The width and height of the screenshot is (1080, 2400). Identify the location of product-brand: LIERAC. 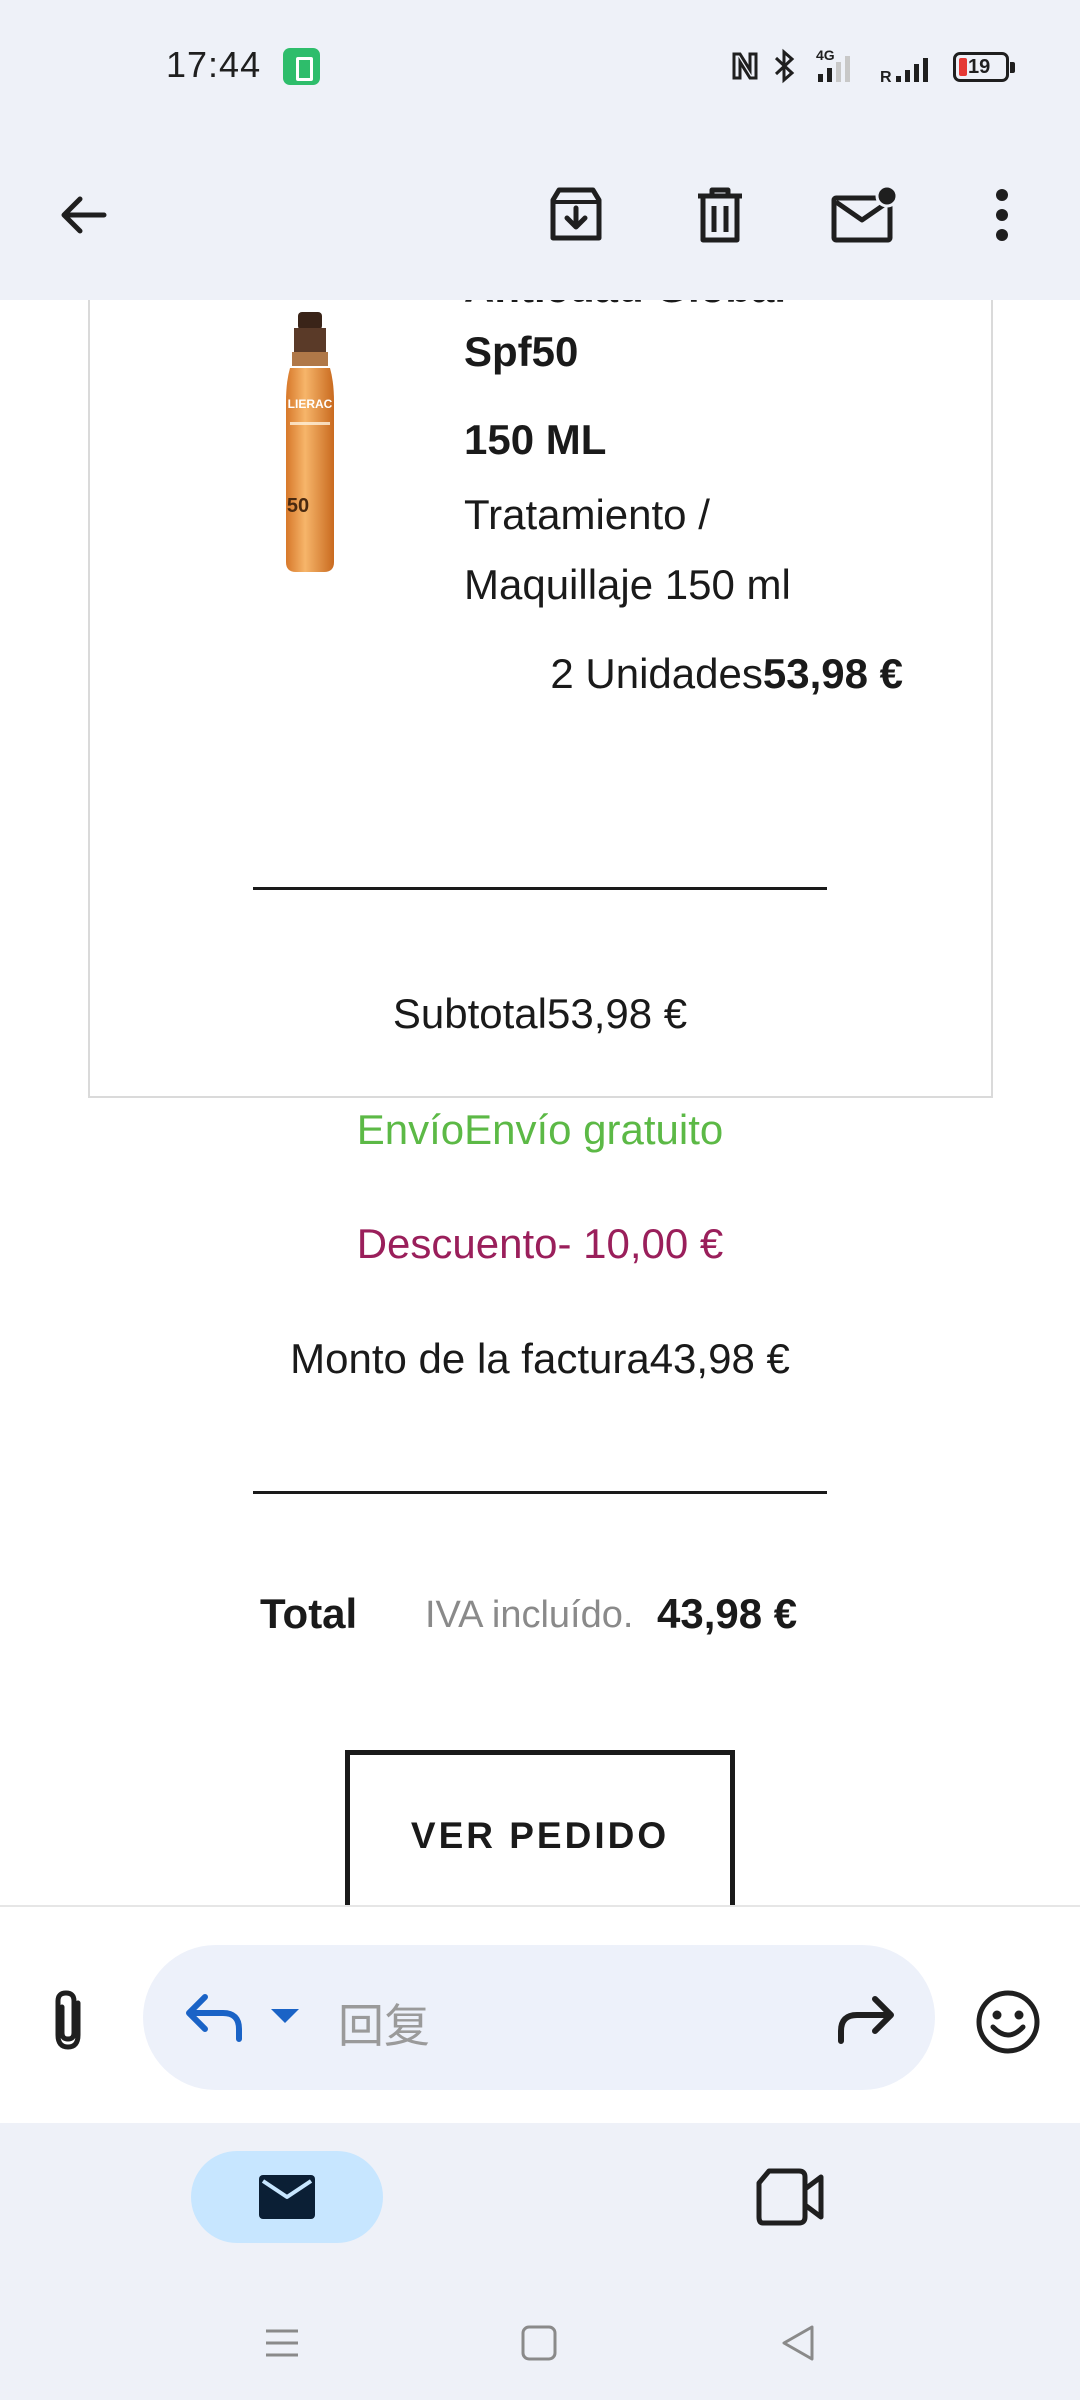
(310, 404).